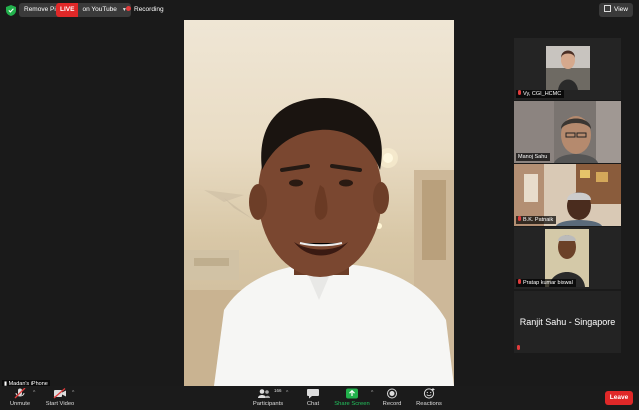  What do you see at coordinates (67, 10) in the screenshot?
I see `live-badge: LIVE` at bounding box center [67, 10].